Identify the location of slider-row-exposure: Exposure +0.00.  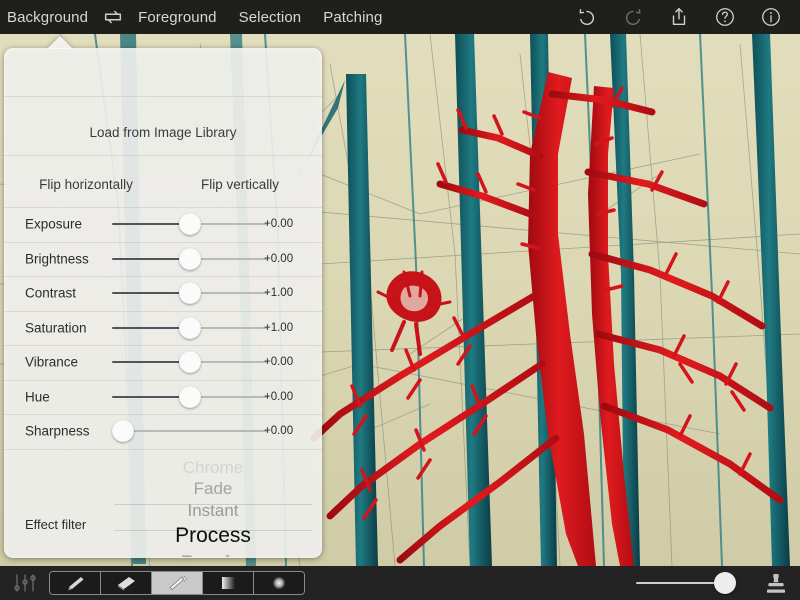
(163, 224).